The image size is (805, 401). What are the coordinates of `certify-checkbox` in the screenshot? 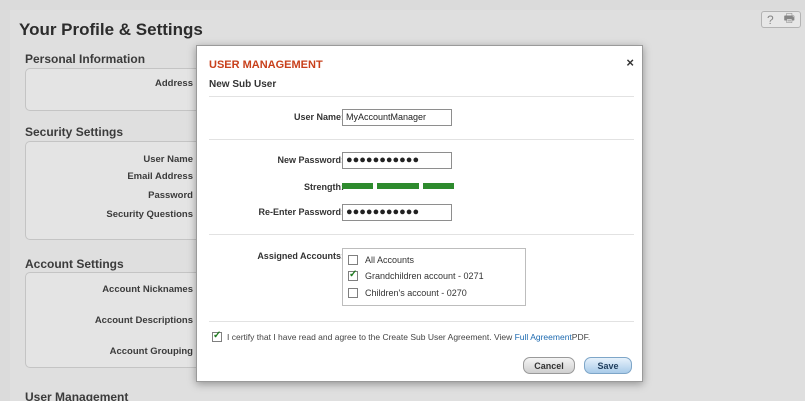 It's located at (217, 336).